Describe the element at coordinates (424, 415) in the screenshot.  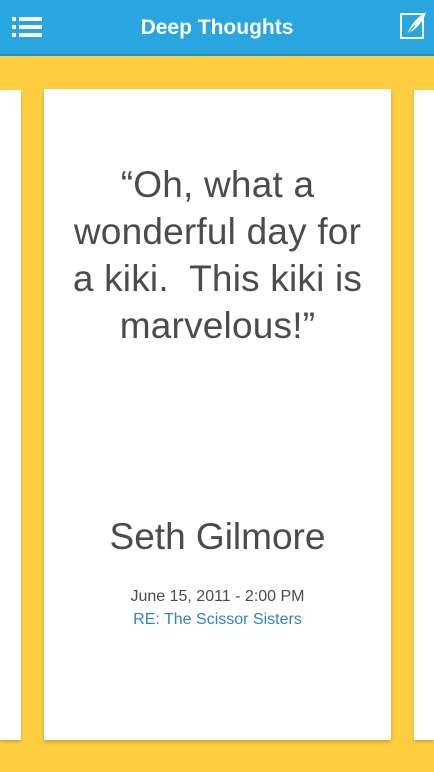
I see `next-card-edge` at that location.